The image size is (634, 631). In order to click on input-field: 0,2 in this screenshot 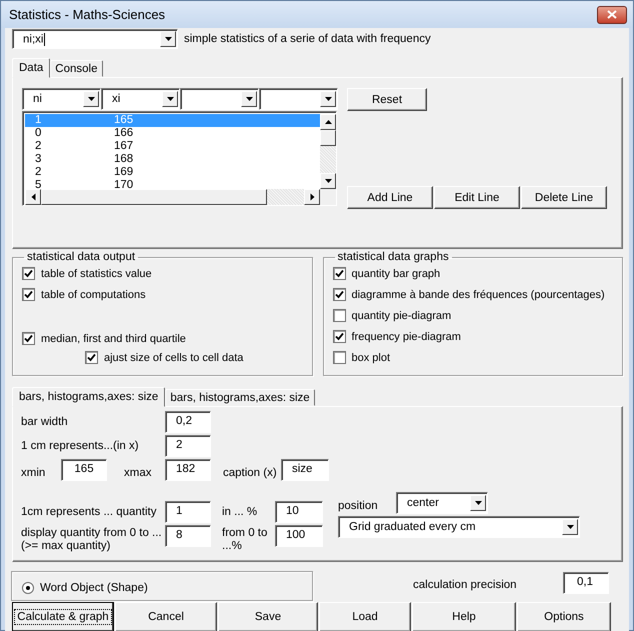, I will do `click(188, 422)`.